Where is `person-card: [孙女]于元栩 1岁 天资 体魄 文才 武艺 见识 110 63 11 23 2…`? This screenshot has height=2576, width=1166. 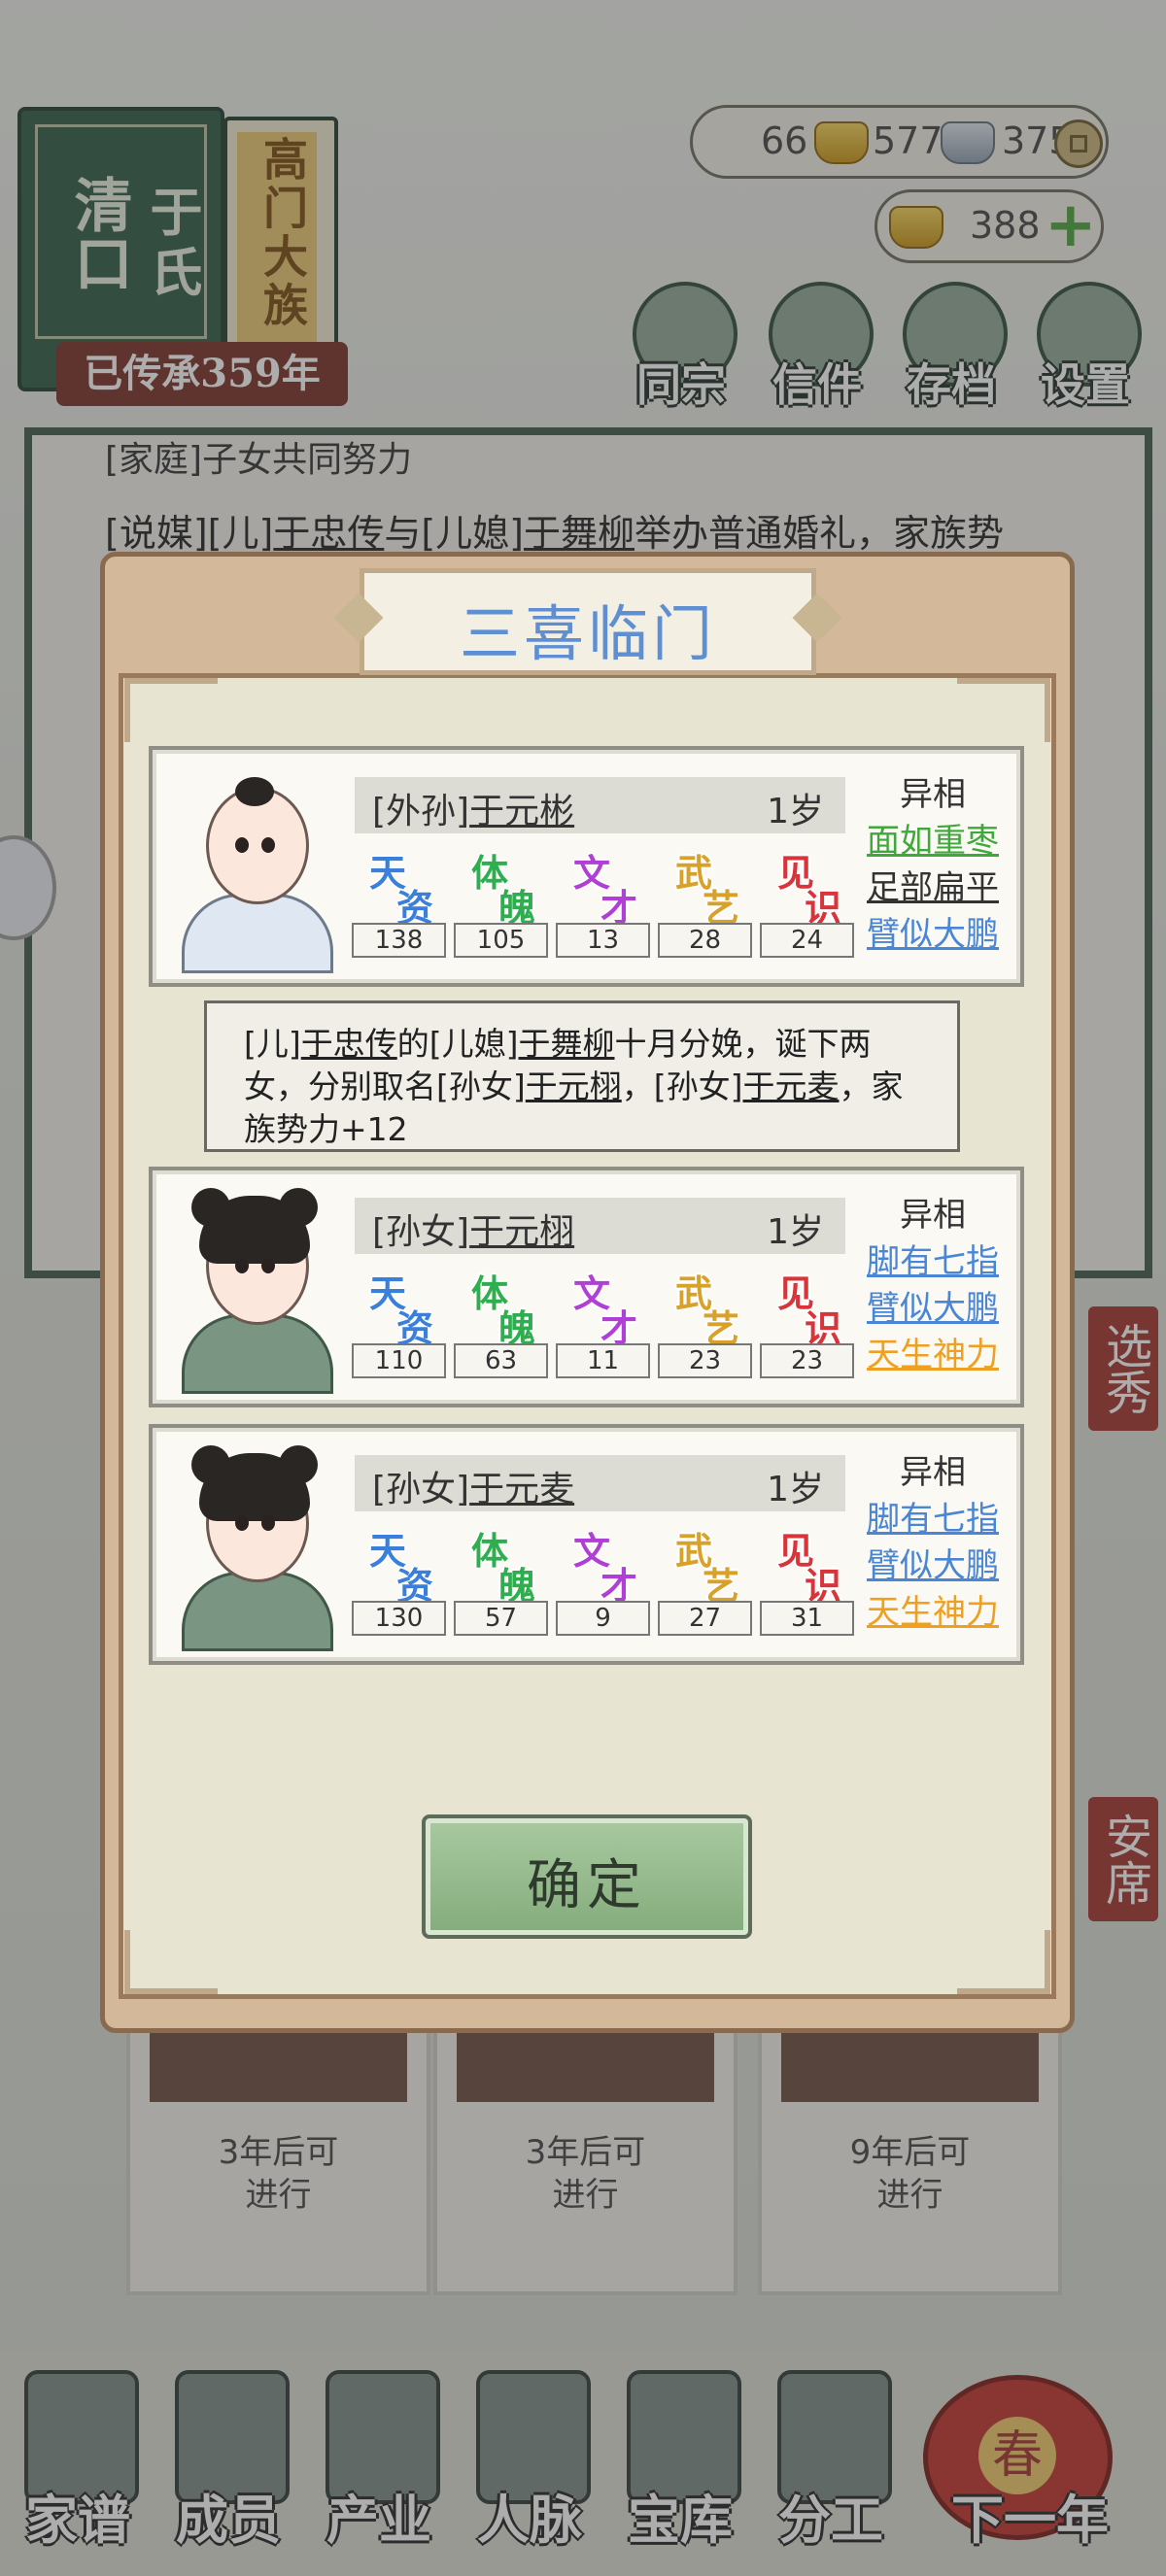
person-card: [孙女]于元栩 1岁 天资 体魄 文才 武艺 见识 110 63 11 23 2… is located at coordinates (586, 1287).